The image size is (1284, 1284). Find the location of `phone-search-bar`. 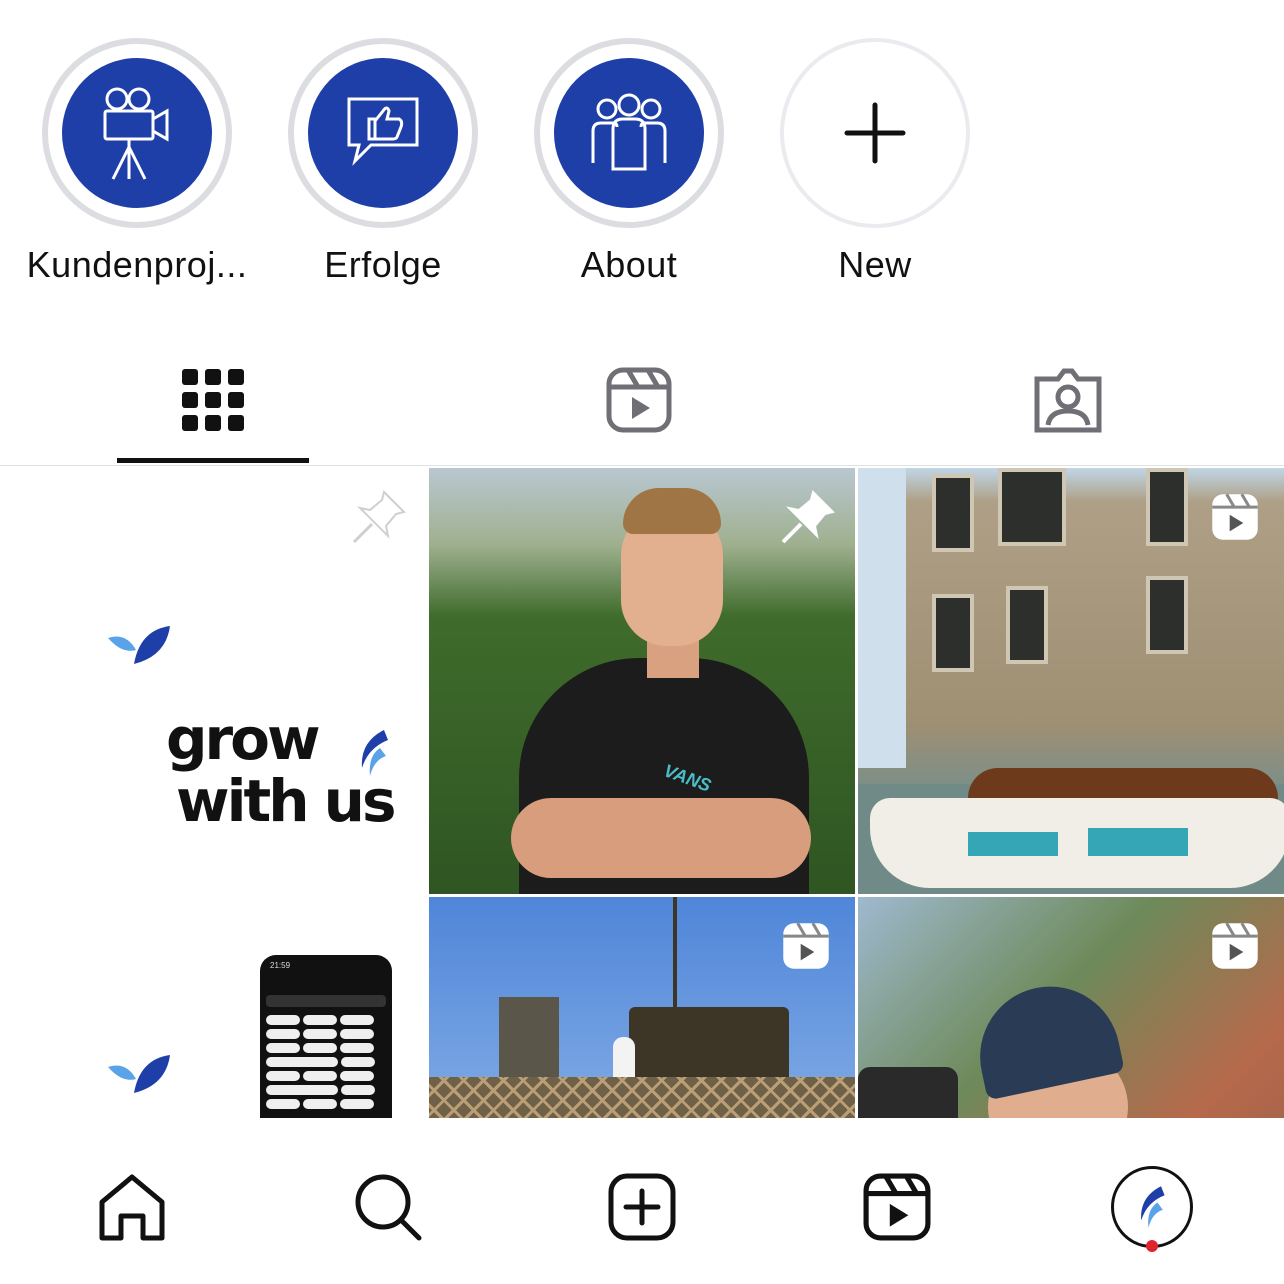

phone-search-bar is located at coordinates (326, 1001).